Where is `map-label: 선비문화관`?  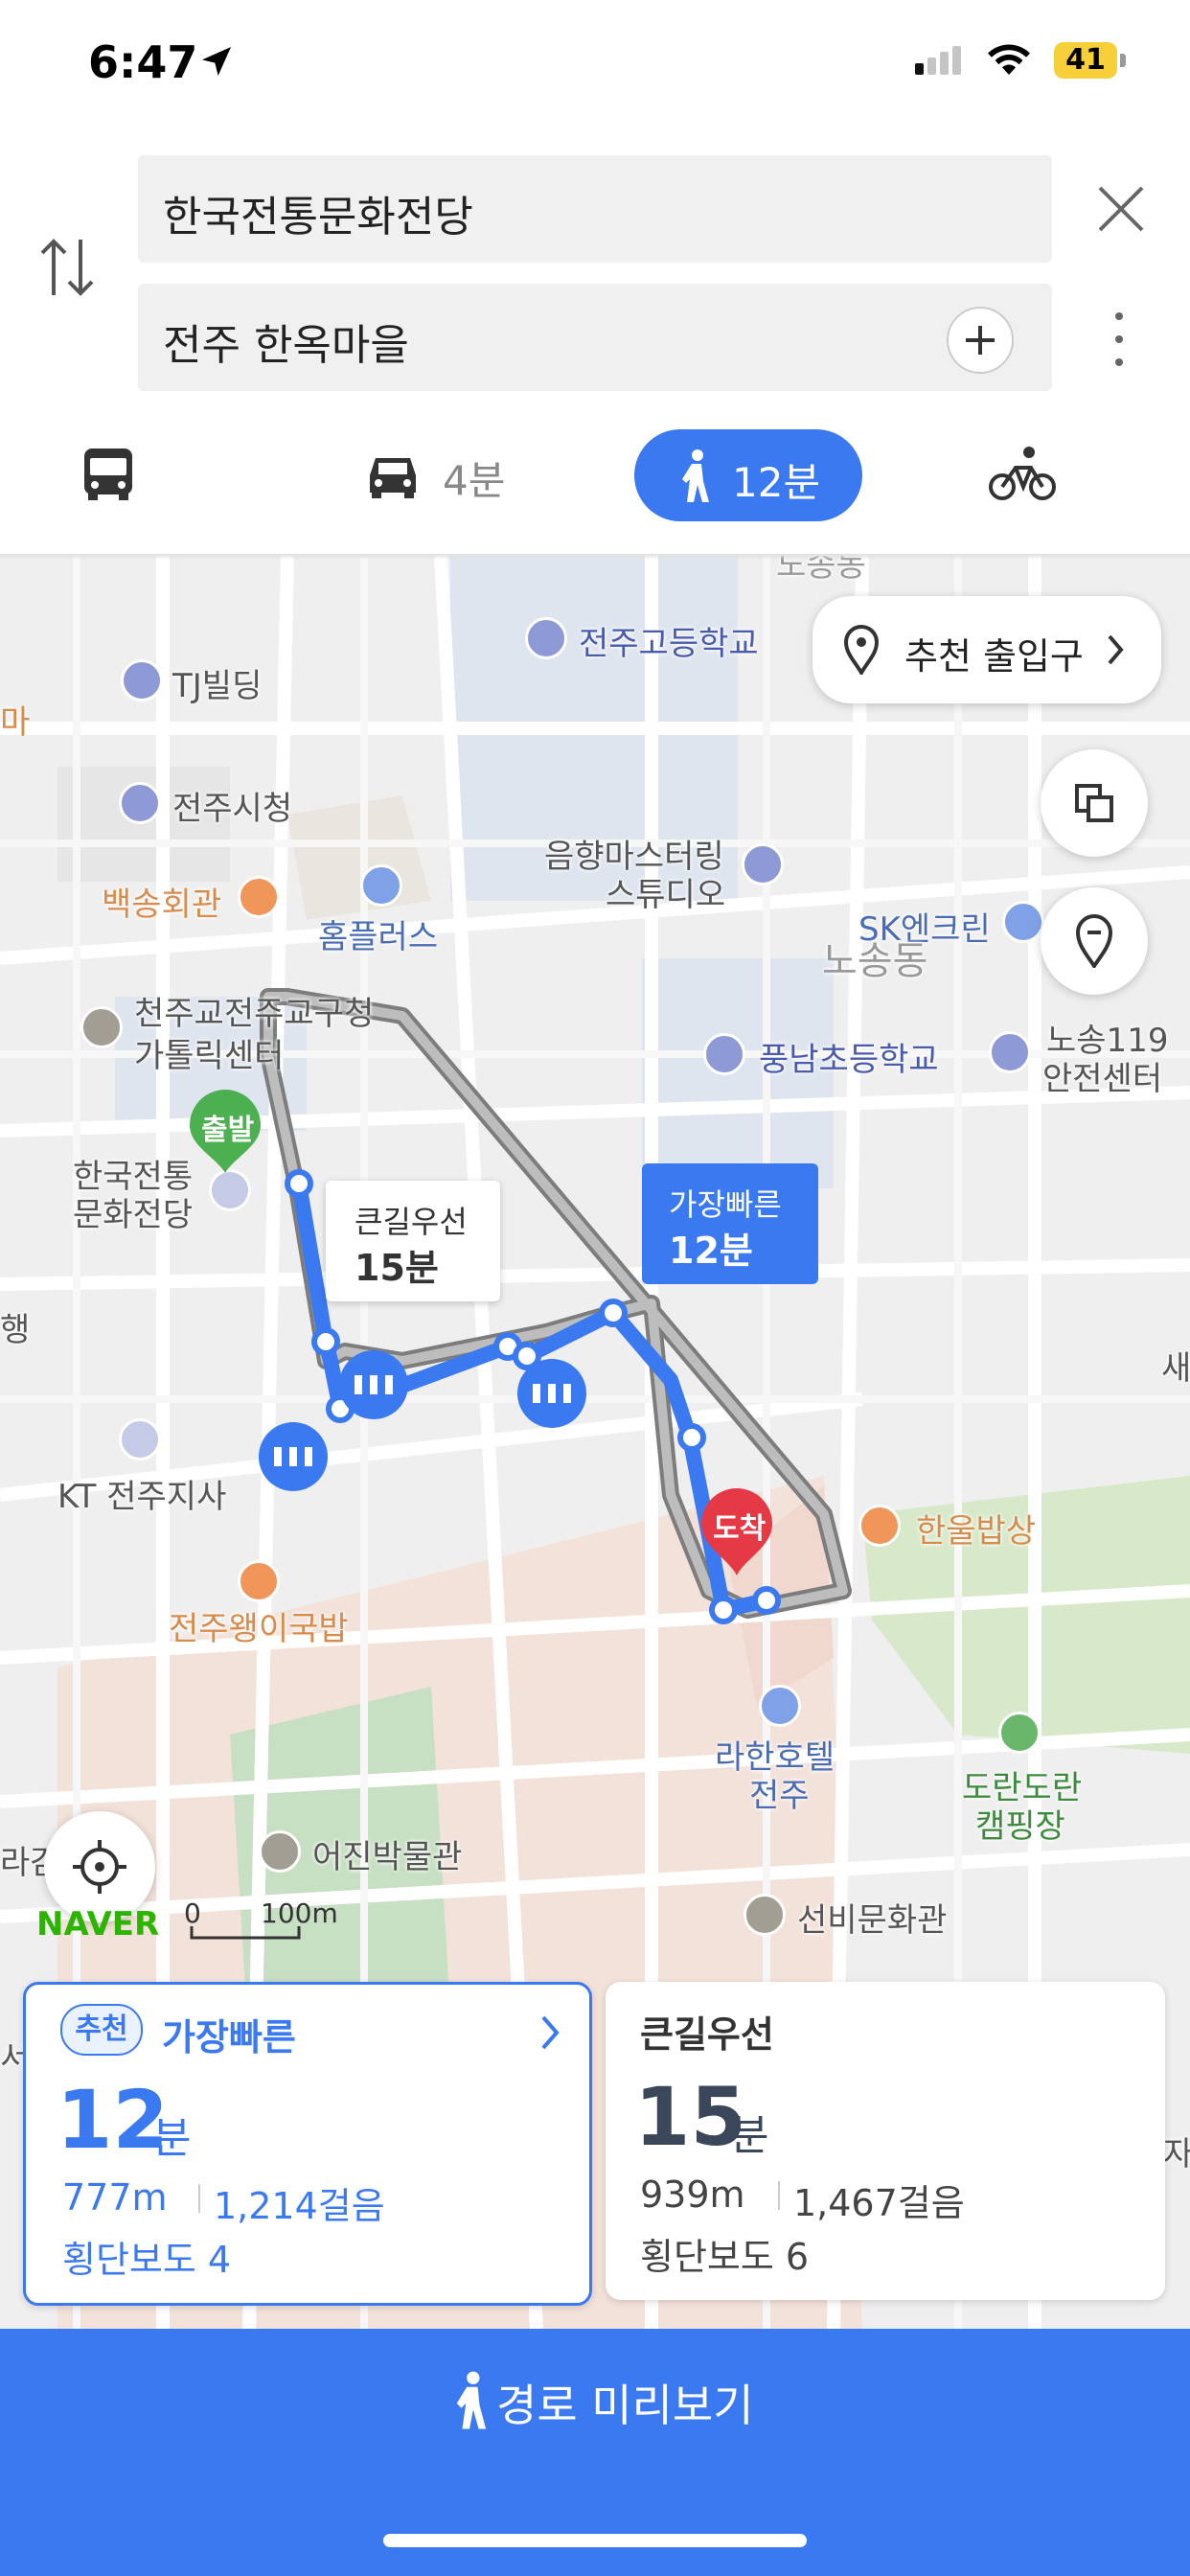 map-label: 선비문화관 is located at coordinates (872, 1917).